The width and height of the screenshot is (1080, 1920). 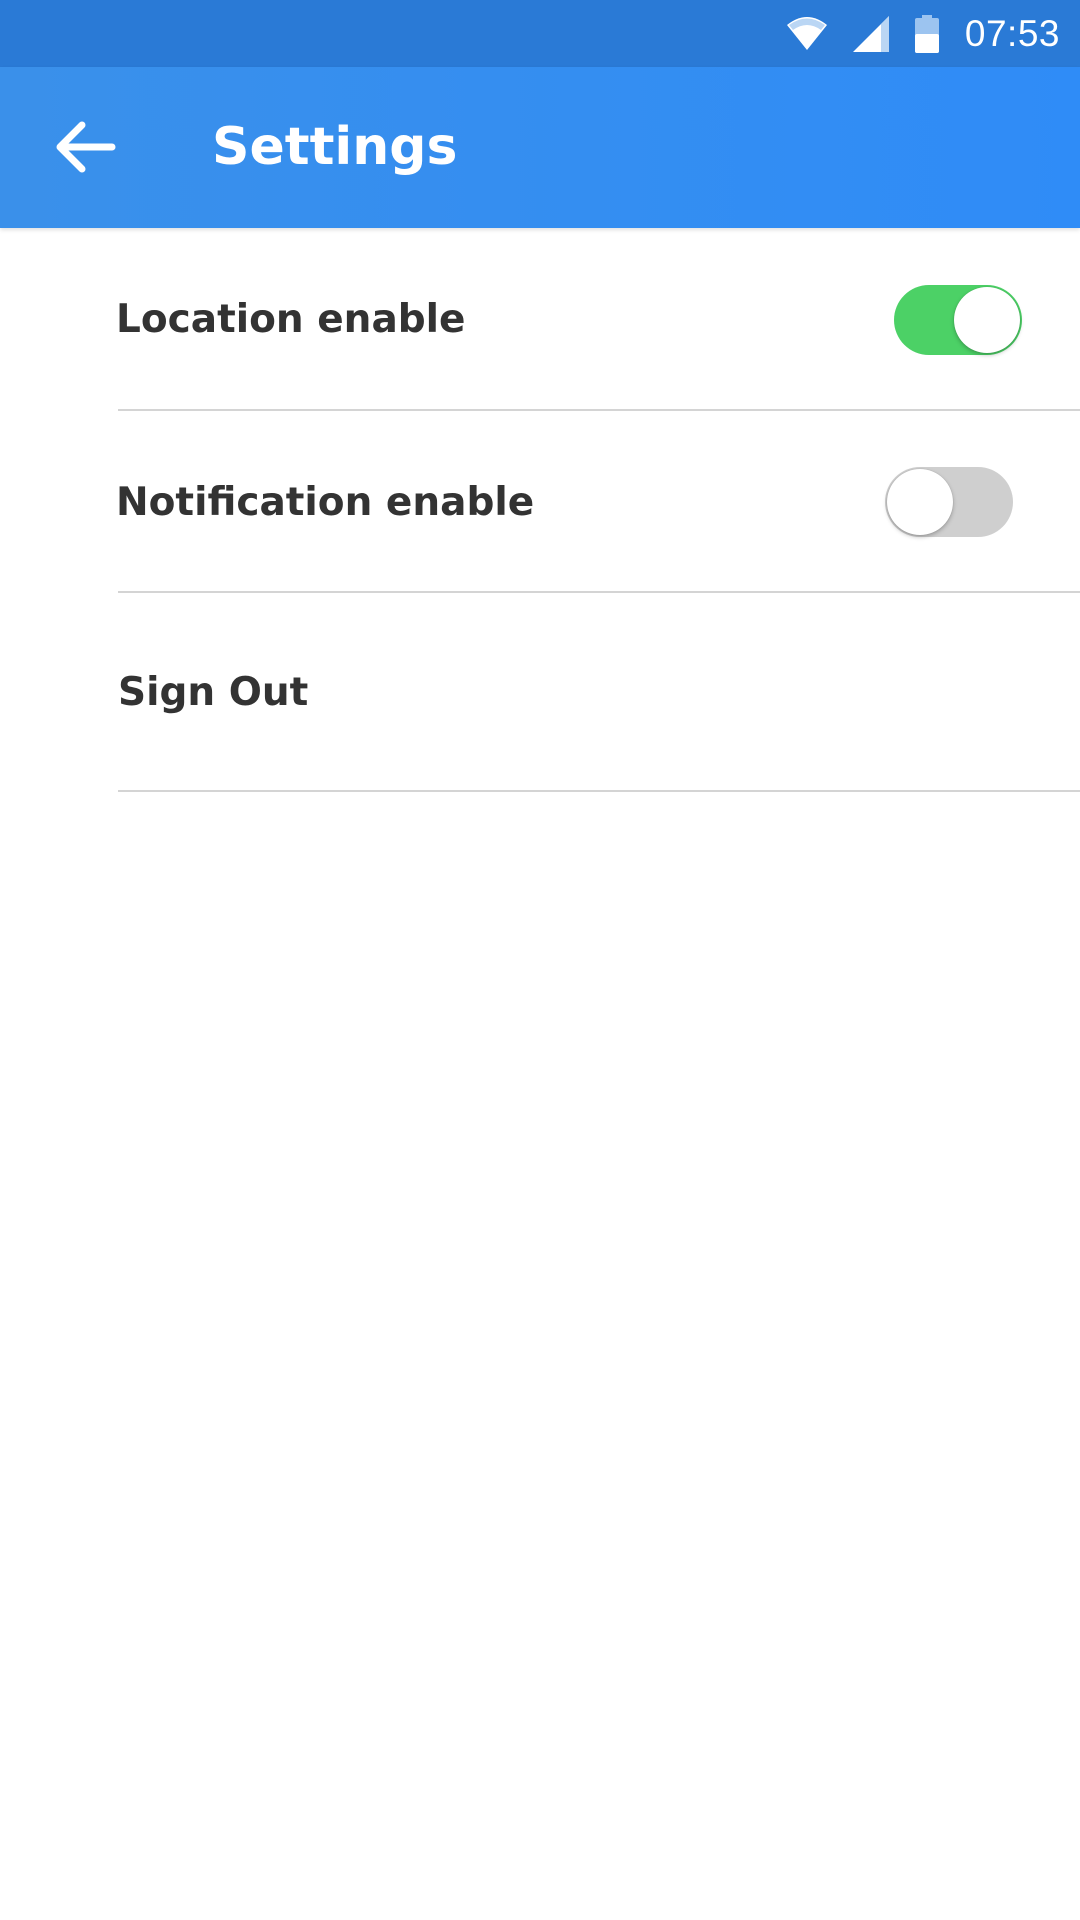 What do you see at coordinates (806, 33) in the screenshot?
I see `wifi-icon` at bounding box center [806, 33].